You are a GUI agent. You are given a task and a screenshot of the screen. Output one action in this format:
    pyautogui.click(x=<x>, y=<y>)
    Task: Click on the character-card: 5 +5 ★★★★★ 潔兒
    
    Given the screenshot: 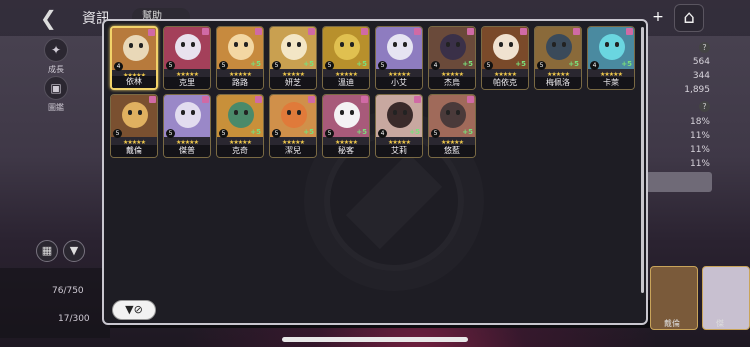 What is the action you would take?
    pyautogui.click(x=293, y=126)
    